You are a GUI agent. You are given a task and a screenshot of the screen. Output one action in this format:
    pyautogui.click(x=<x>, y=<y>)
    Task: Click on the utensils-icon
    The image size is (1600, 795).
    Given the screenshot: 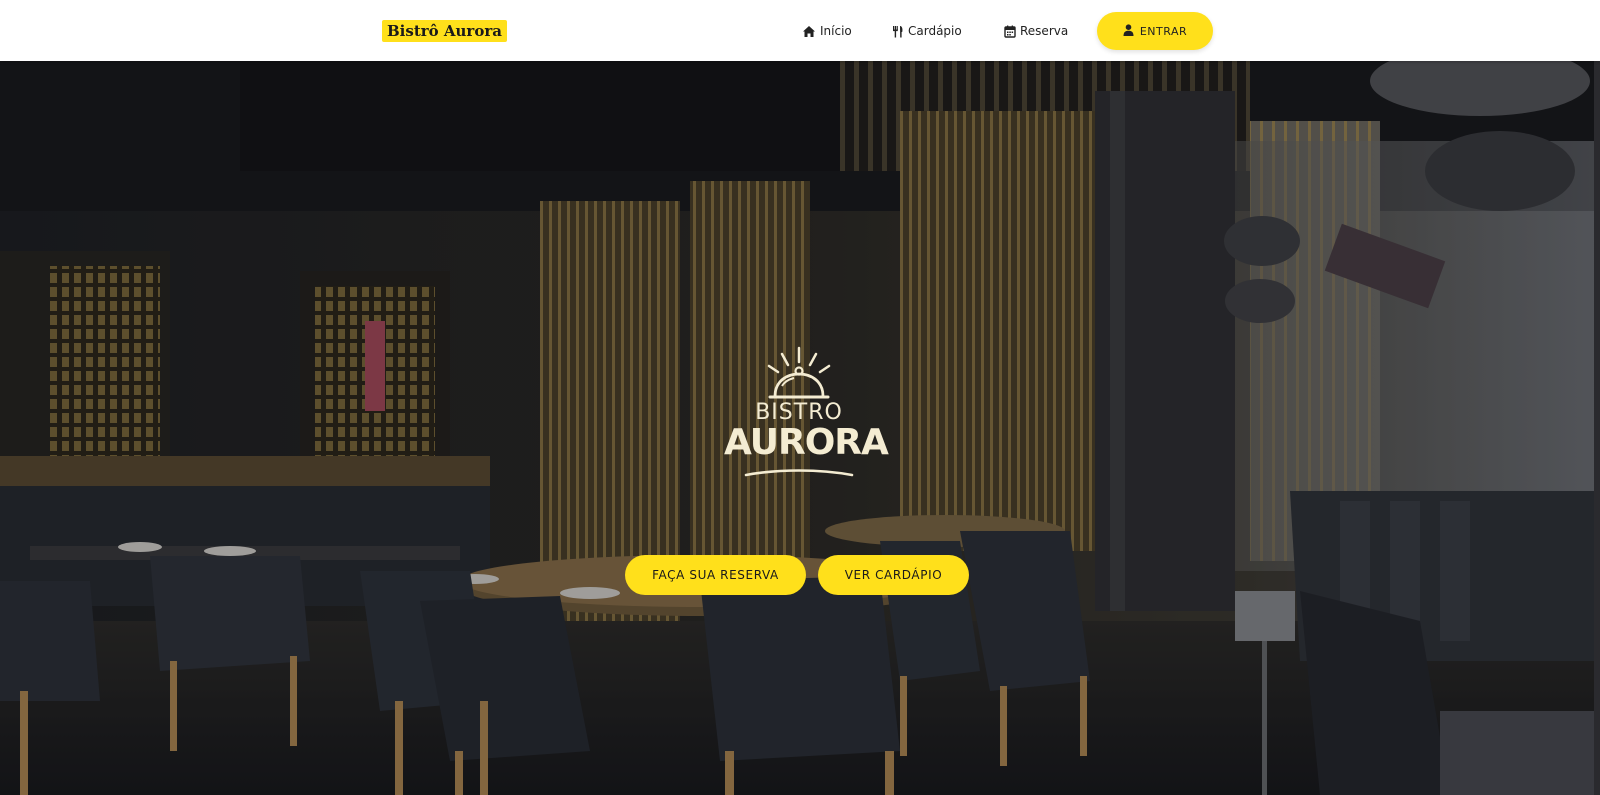 What is the action you would take?
    pyautogui.click(x=898, y=31)
    